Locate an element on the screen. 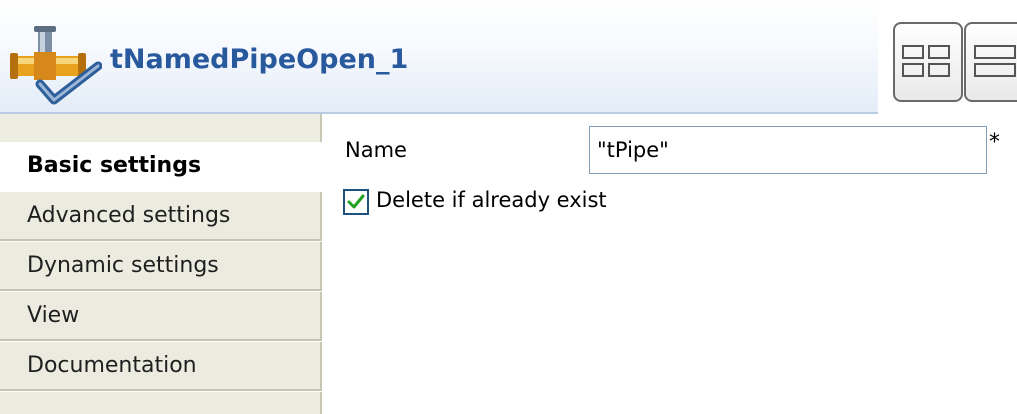  single-column-layout-button is located at coordinates (990, 62).